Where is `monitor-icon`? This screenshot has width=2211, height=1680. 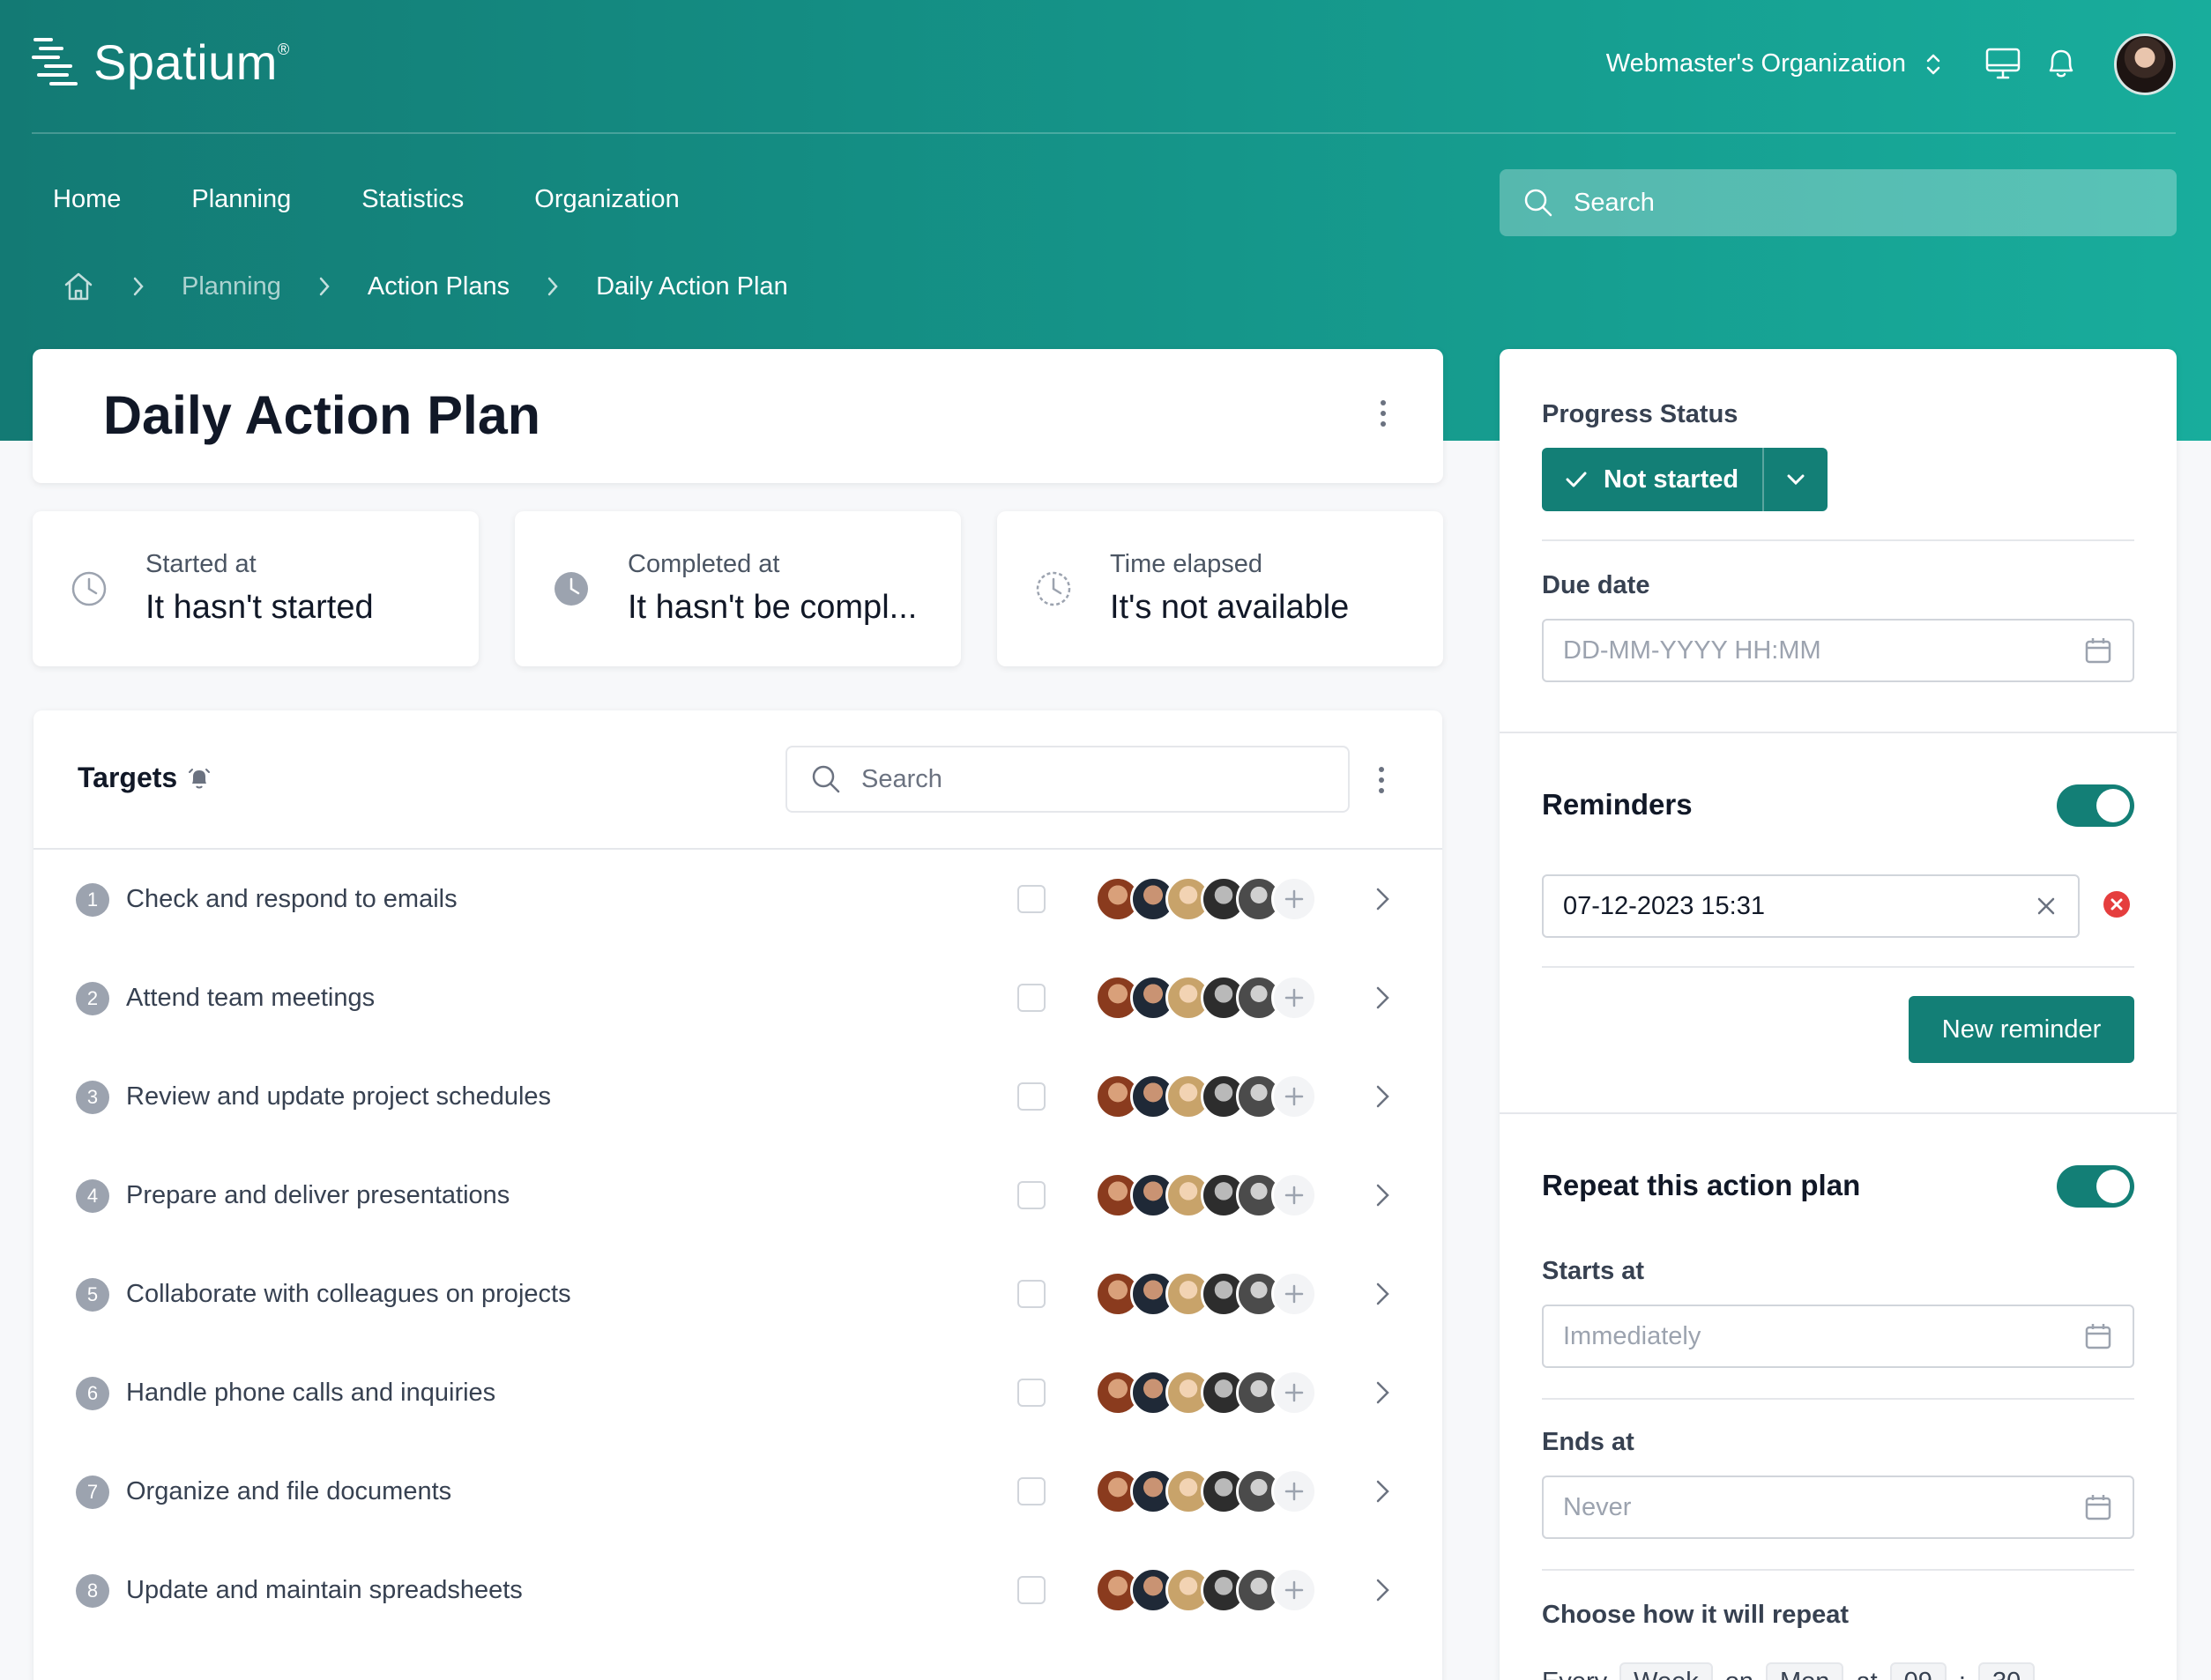
monitor-icon is located at coordinates (2003, 63).